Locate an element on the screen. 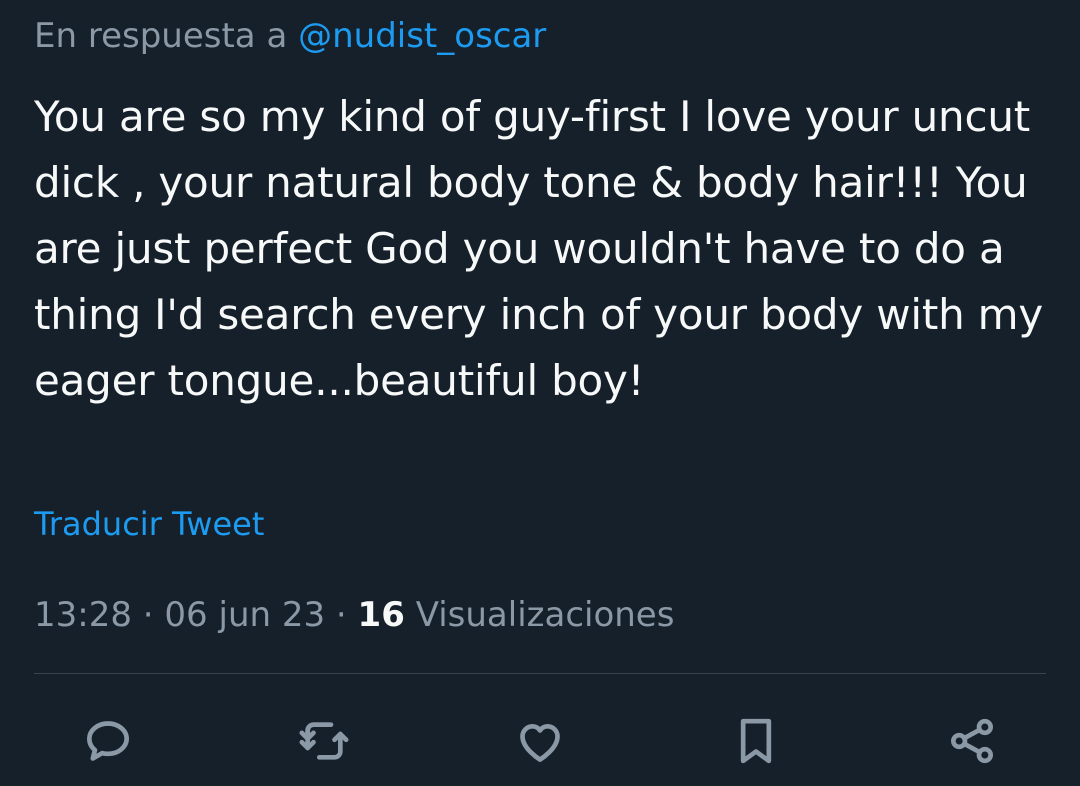 This screenshot has width=1080, height=786. retweet-icon is located at coordinates (324, 741).